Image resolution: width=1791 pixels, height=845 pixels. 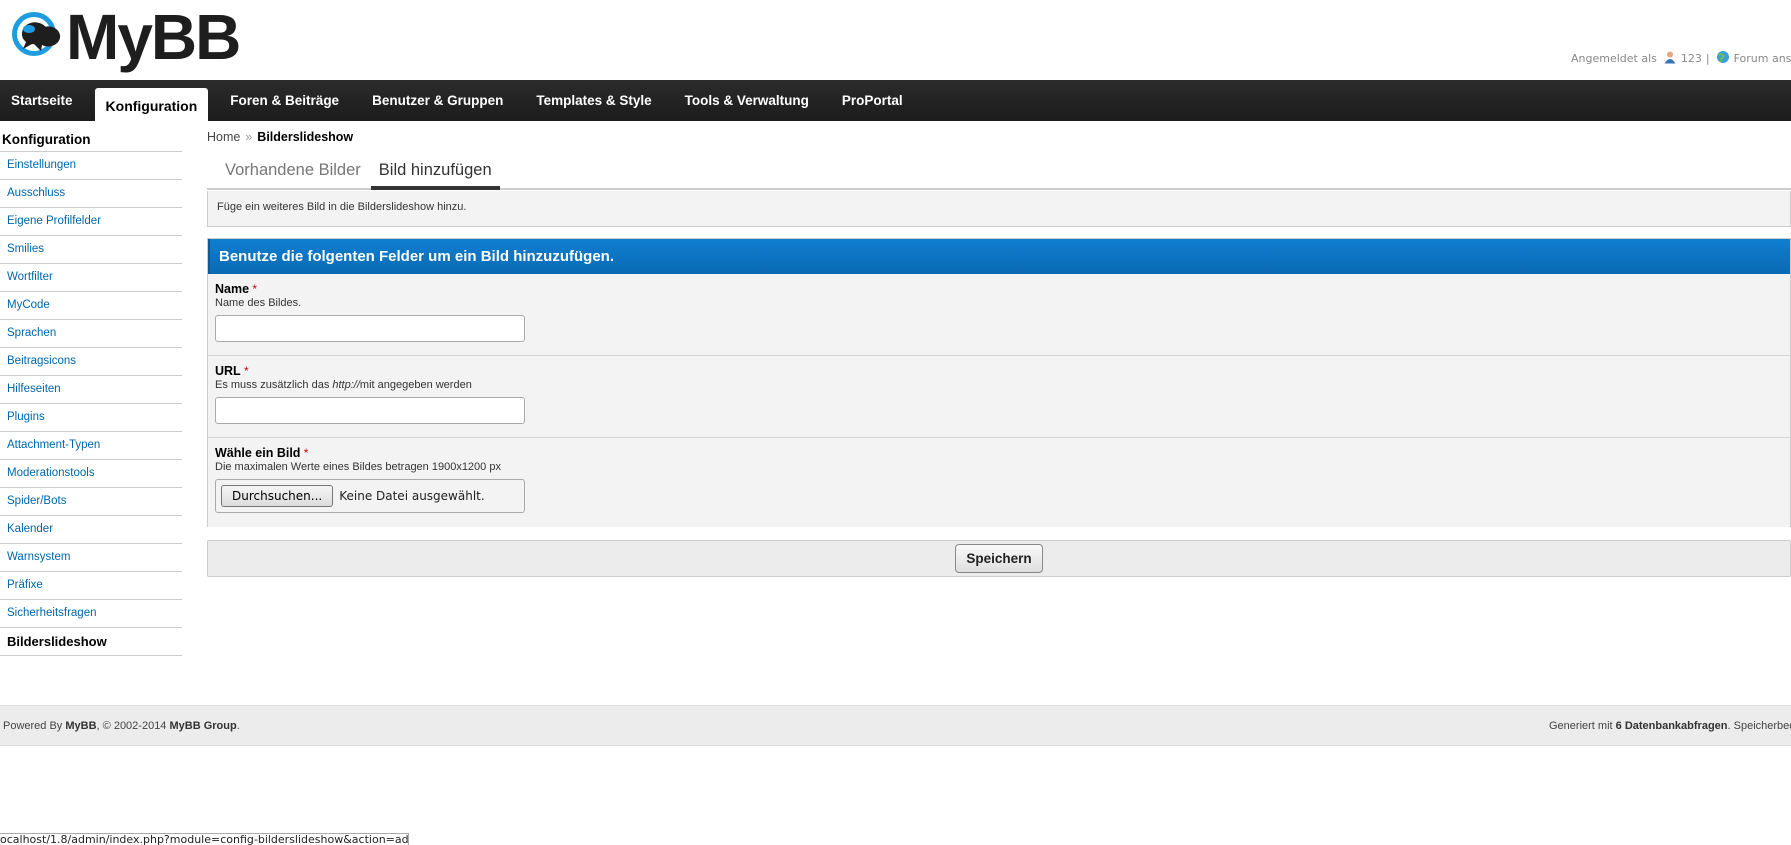 What do you see at coordinates (346, 385) in the screenshot?
I see `url-description-protocol: http://` at bounding box center [346, 385].